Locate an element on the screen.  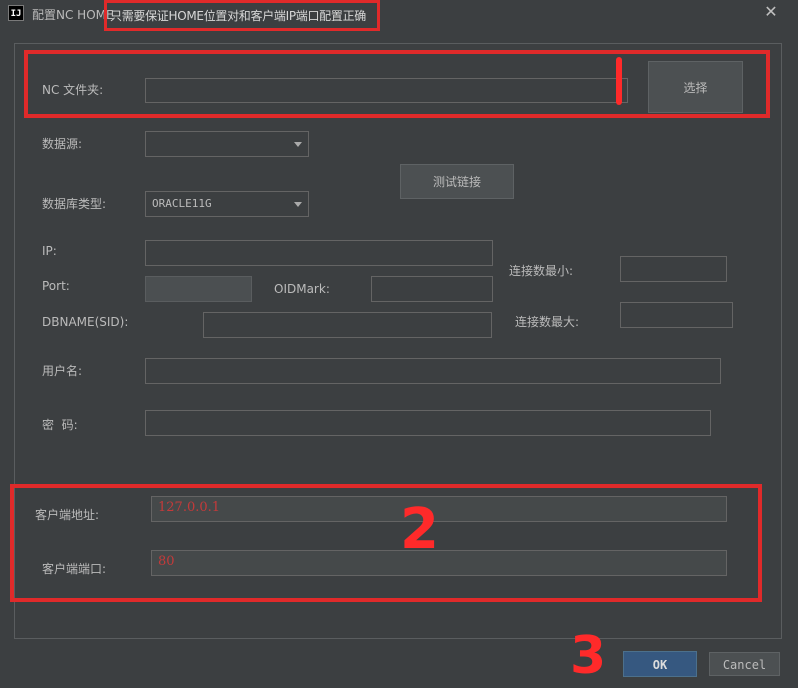
ip-label: IP: is located at coordinates (49, 251).